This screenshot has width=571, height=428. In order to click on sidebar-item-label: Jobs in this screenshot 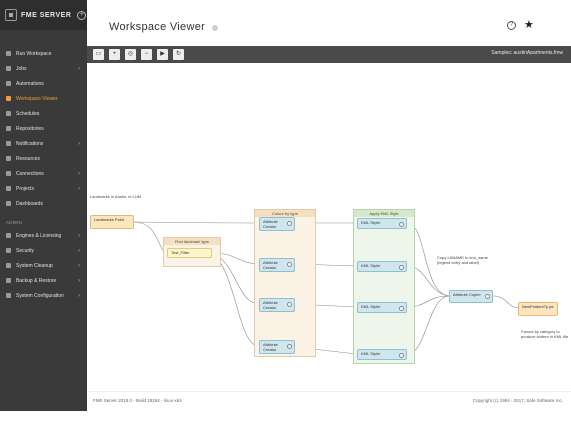, I will do `click(21, 68)`.